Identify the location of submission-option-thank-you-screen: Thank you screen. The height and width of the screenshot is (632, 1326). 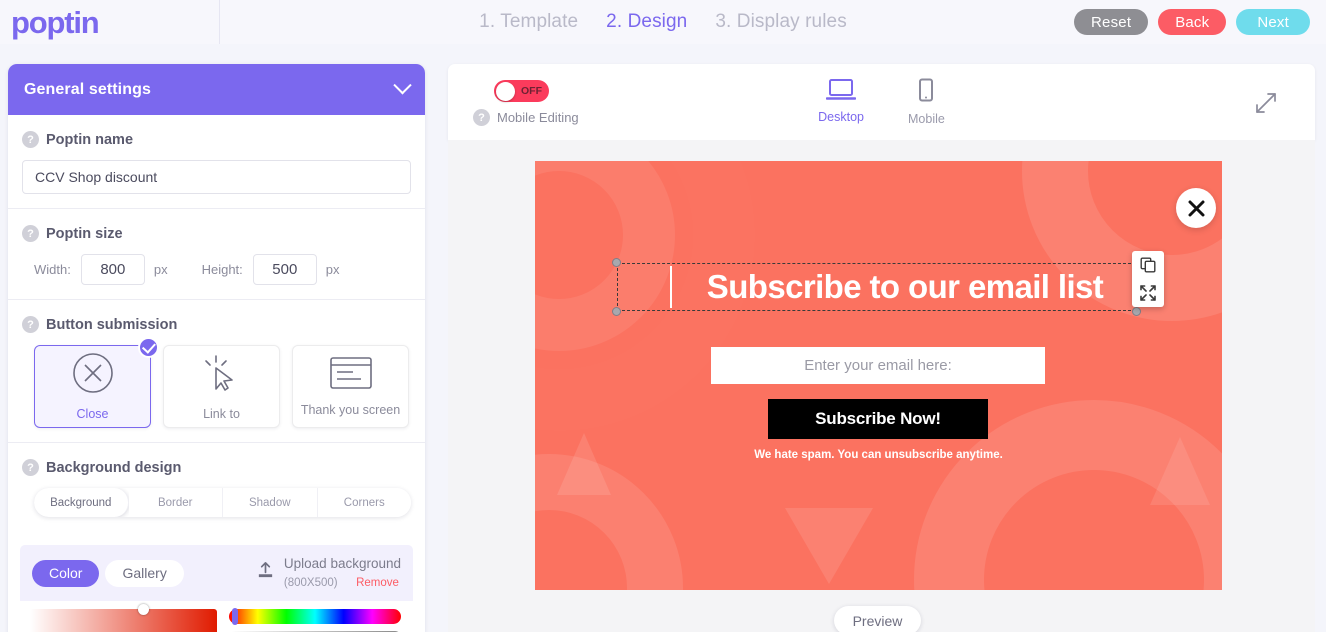
(350, 386).